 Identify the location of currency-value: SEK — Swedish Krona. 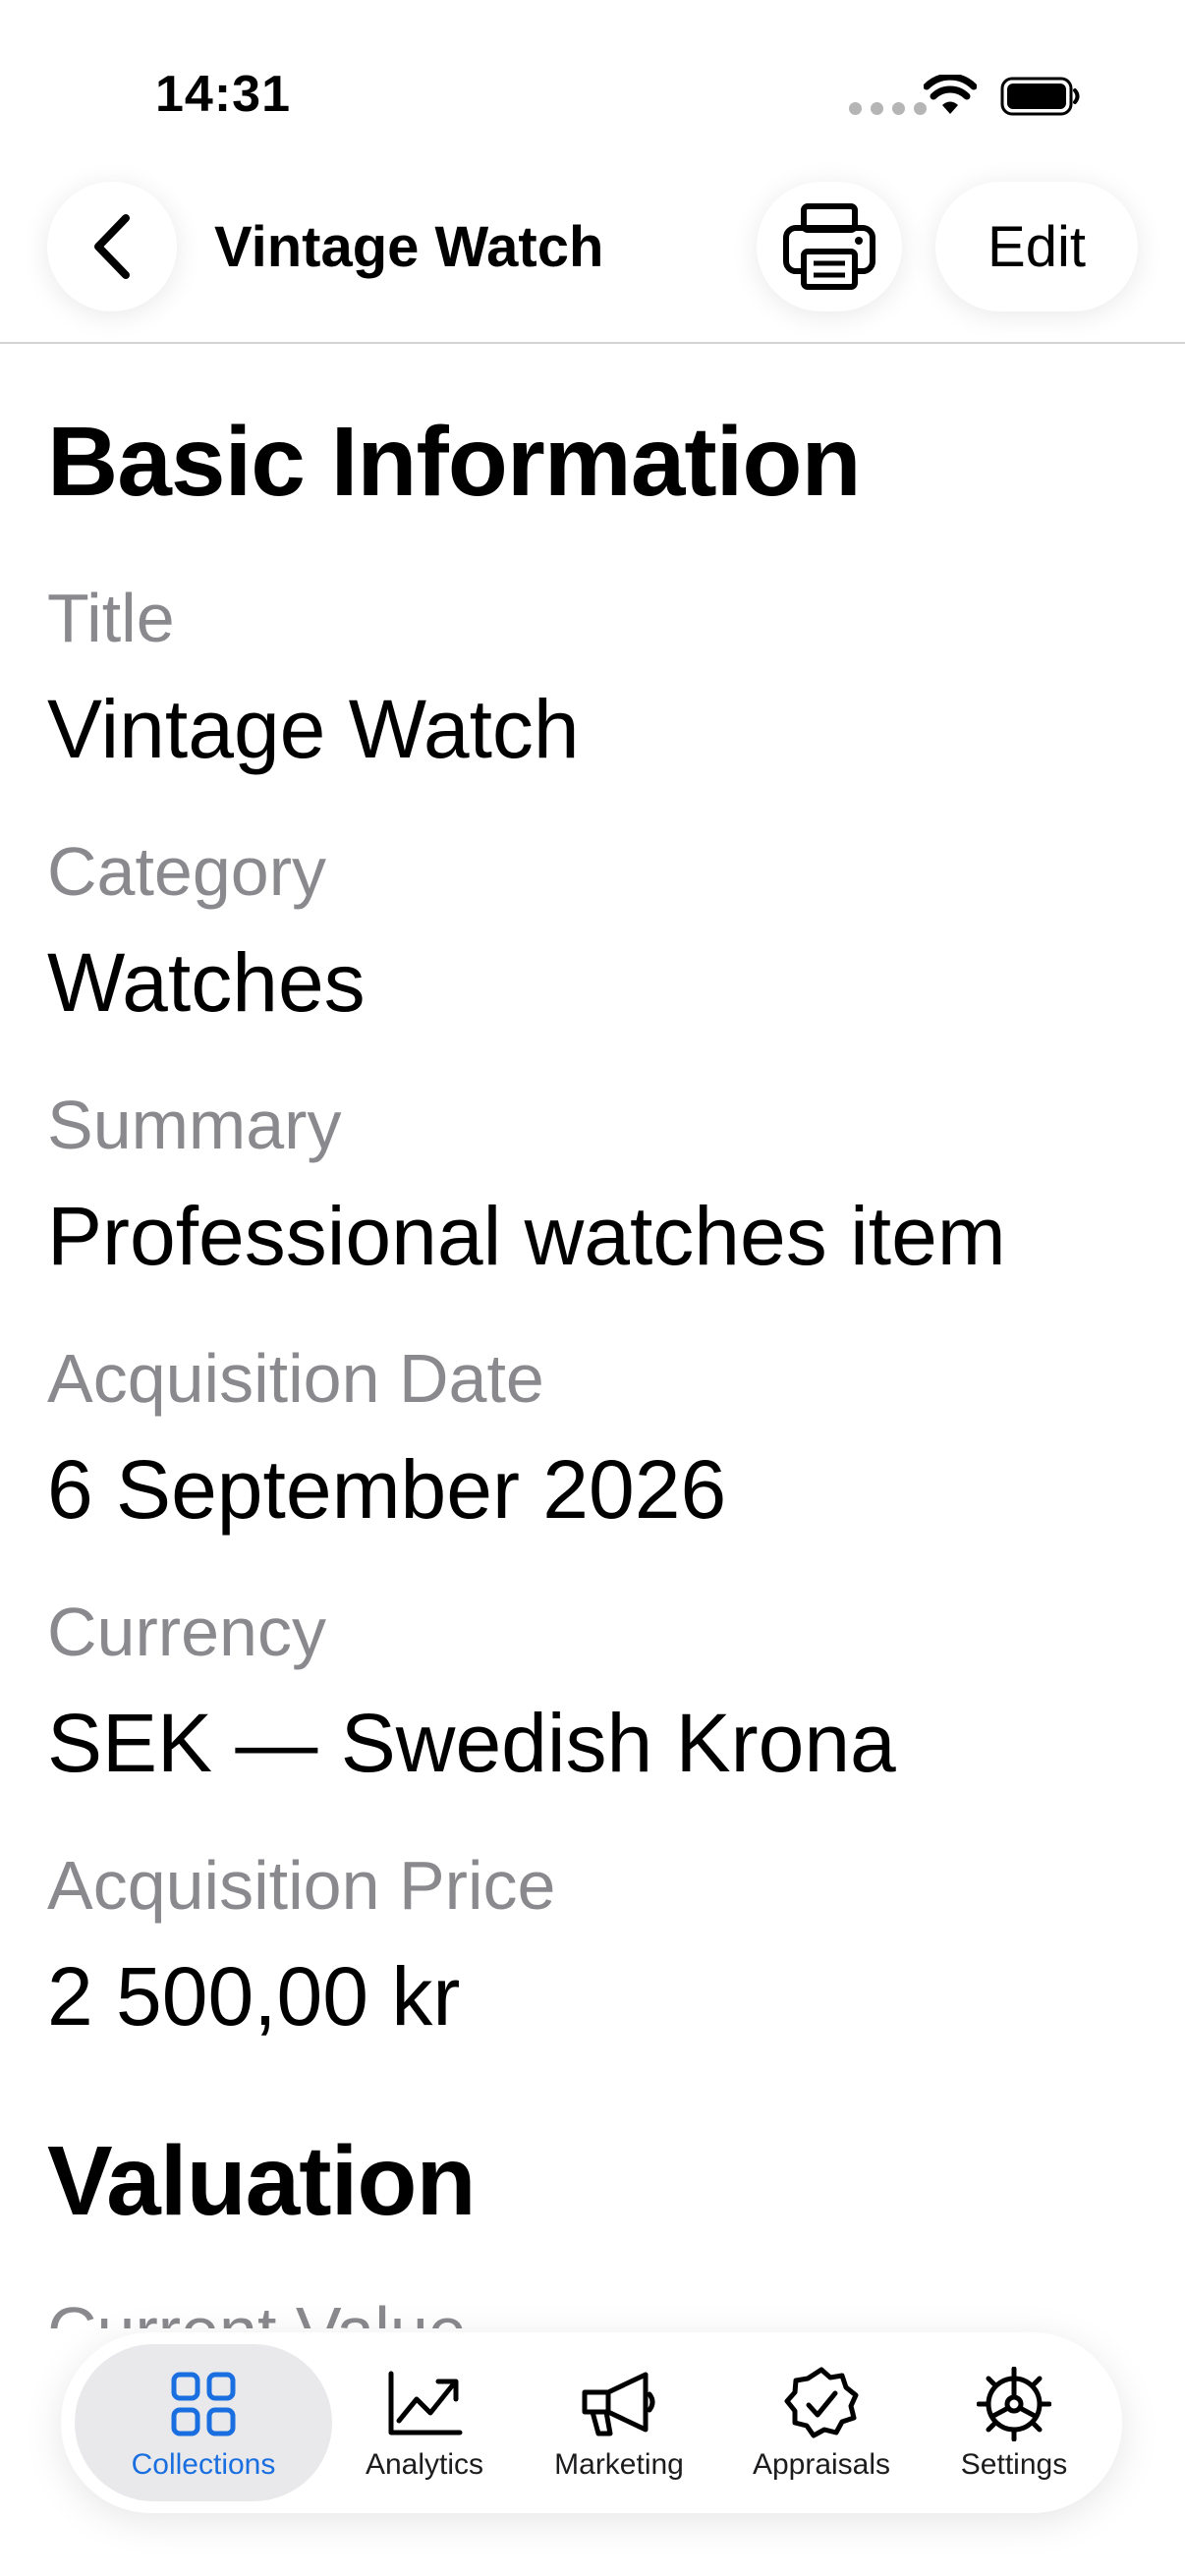
(472, 1743).